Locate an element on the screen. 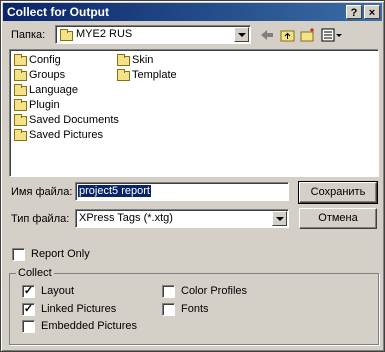 This screenshot has width=385, height=352. layout-checkbox: ✓ is located at coordinates (28, 291).